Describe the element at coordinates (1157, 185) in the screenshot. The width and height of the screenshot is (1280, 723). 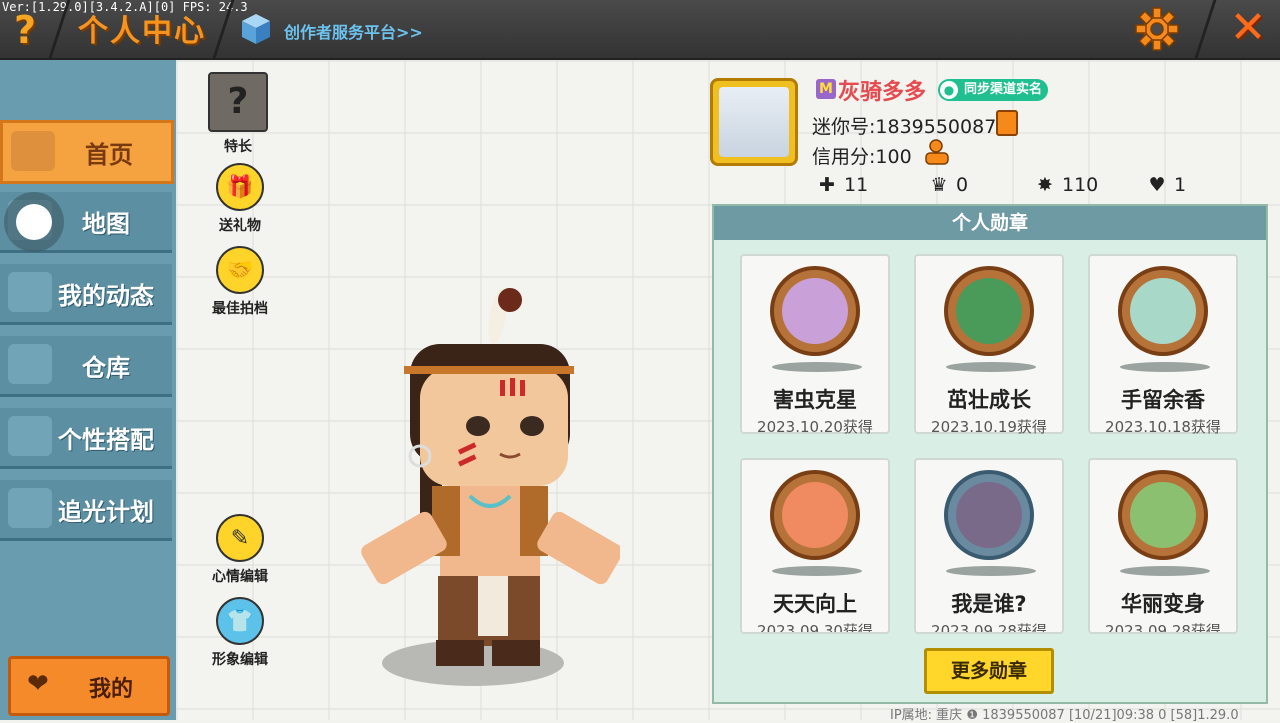
I see `heart-icon: ♥` at that location.